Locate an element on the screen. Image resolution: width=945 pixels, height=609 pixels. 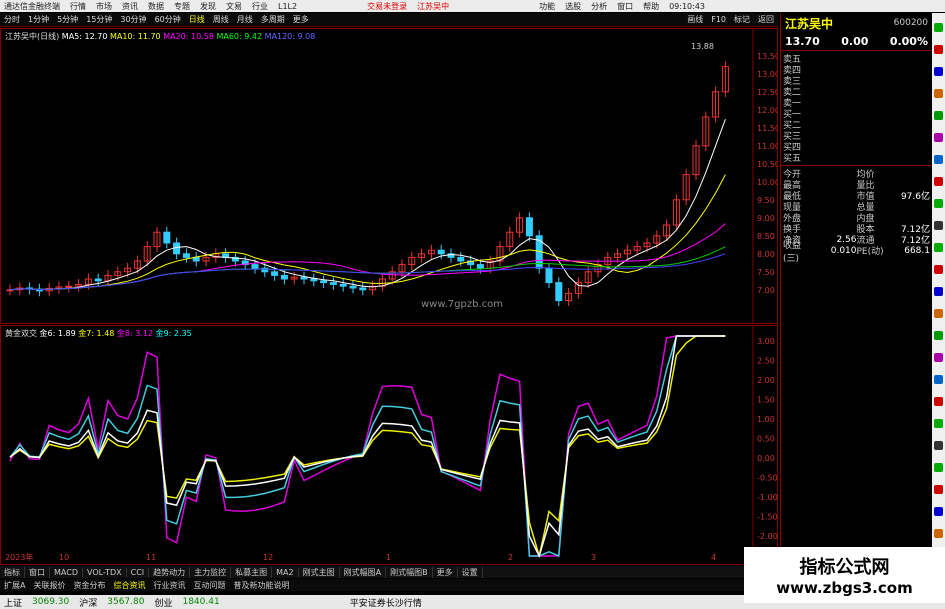
tool-3: 返回 is located at coordinates (766, 19).